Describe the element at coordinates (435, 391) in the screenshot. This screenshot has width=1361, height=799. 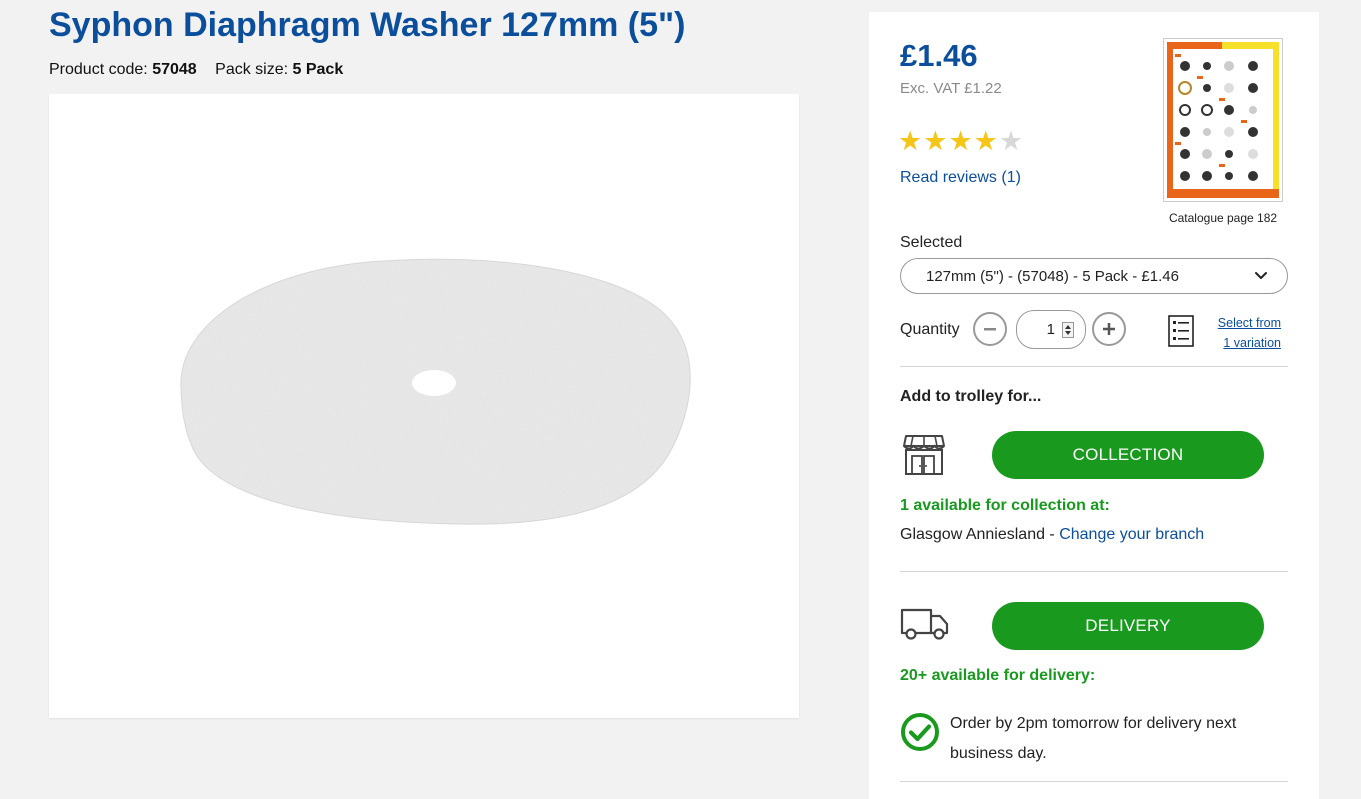
I see `product-image` at that location.